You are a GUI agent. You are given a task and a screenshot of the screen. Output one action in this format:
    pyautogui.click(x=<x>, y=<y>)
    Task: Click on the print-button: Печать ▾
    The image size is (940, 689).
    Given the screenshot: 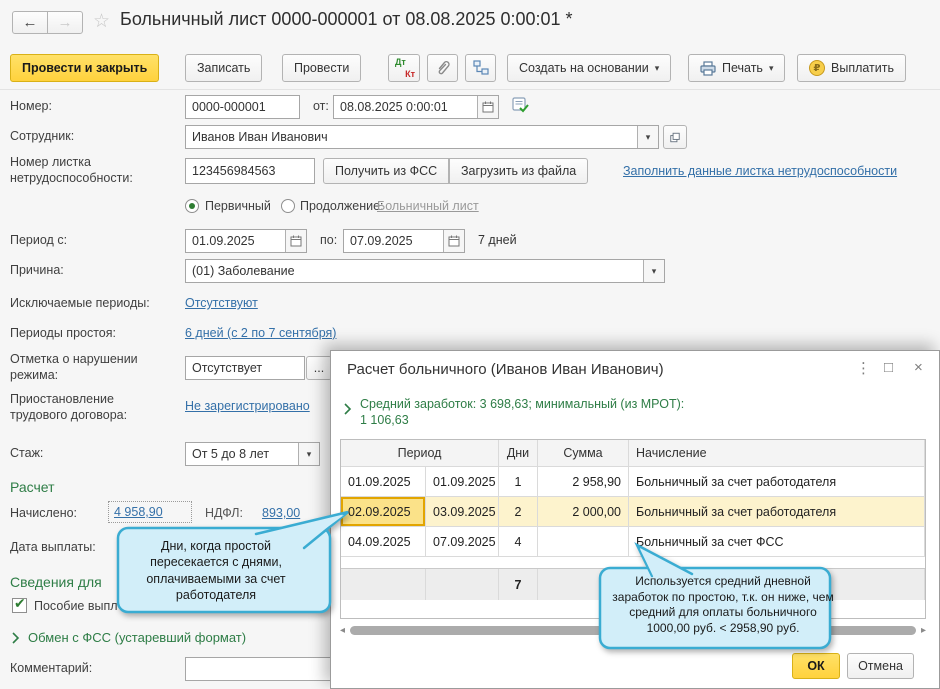 What is the action you would take?
    pyautogui.click(x=737, y=68)
    